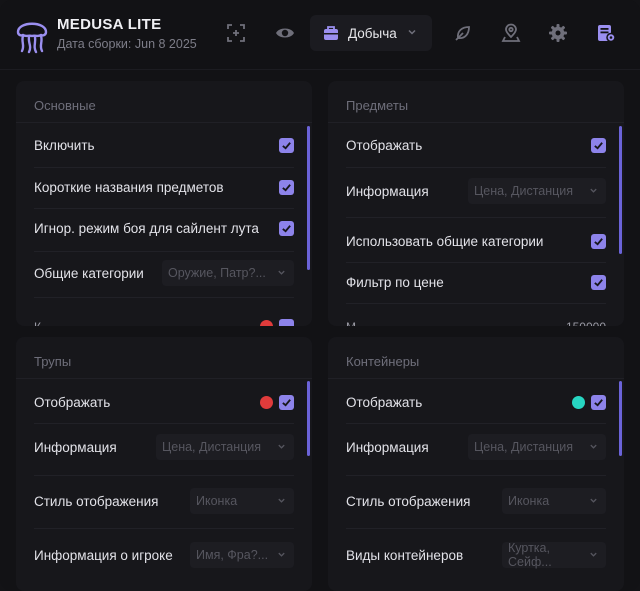 This screenshot has width=640, height=591. What do you see at coordinates (598, 241) in the screenshot?
I see `use-common-categories-checkbox` at bounding box center [598, 241].